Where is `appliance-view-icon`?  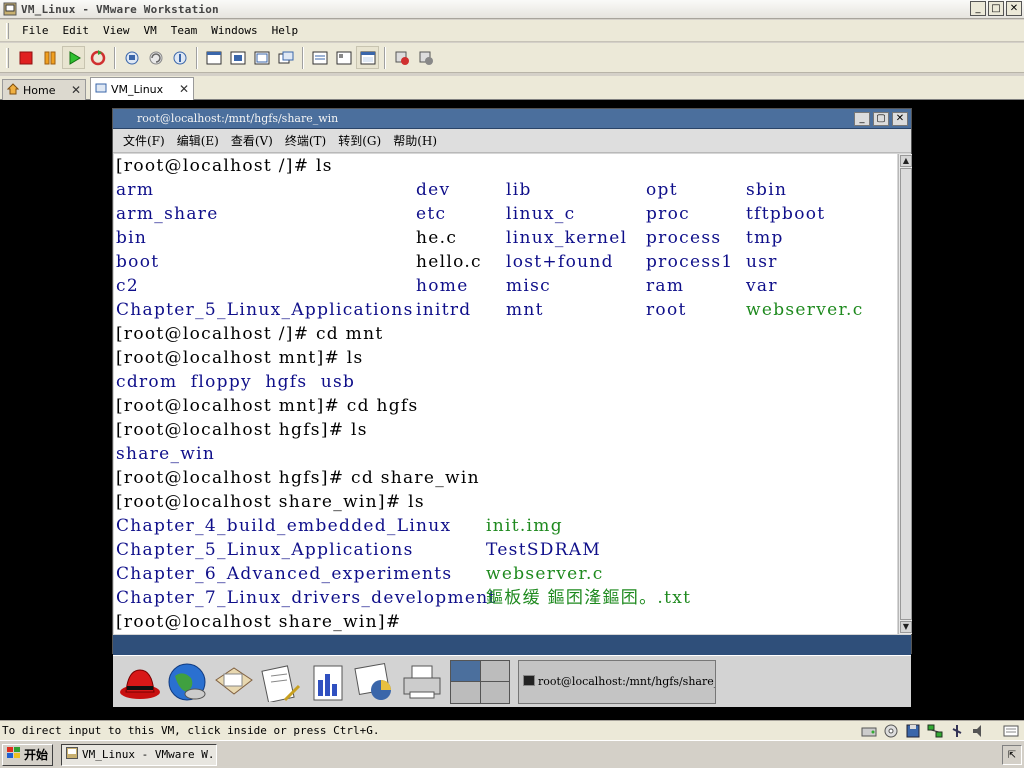
appliance-view-icon is located at coordinates (343, 57).